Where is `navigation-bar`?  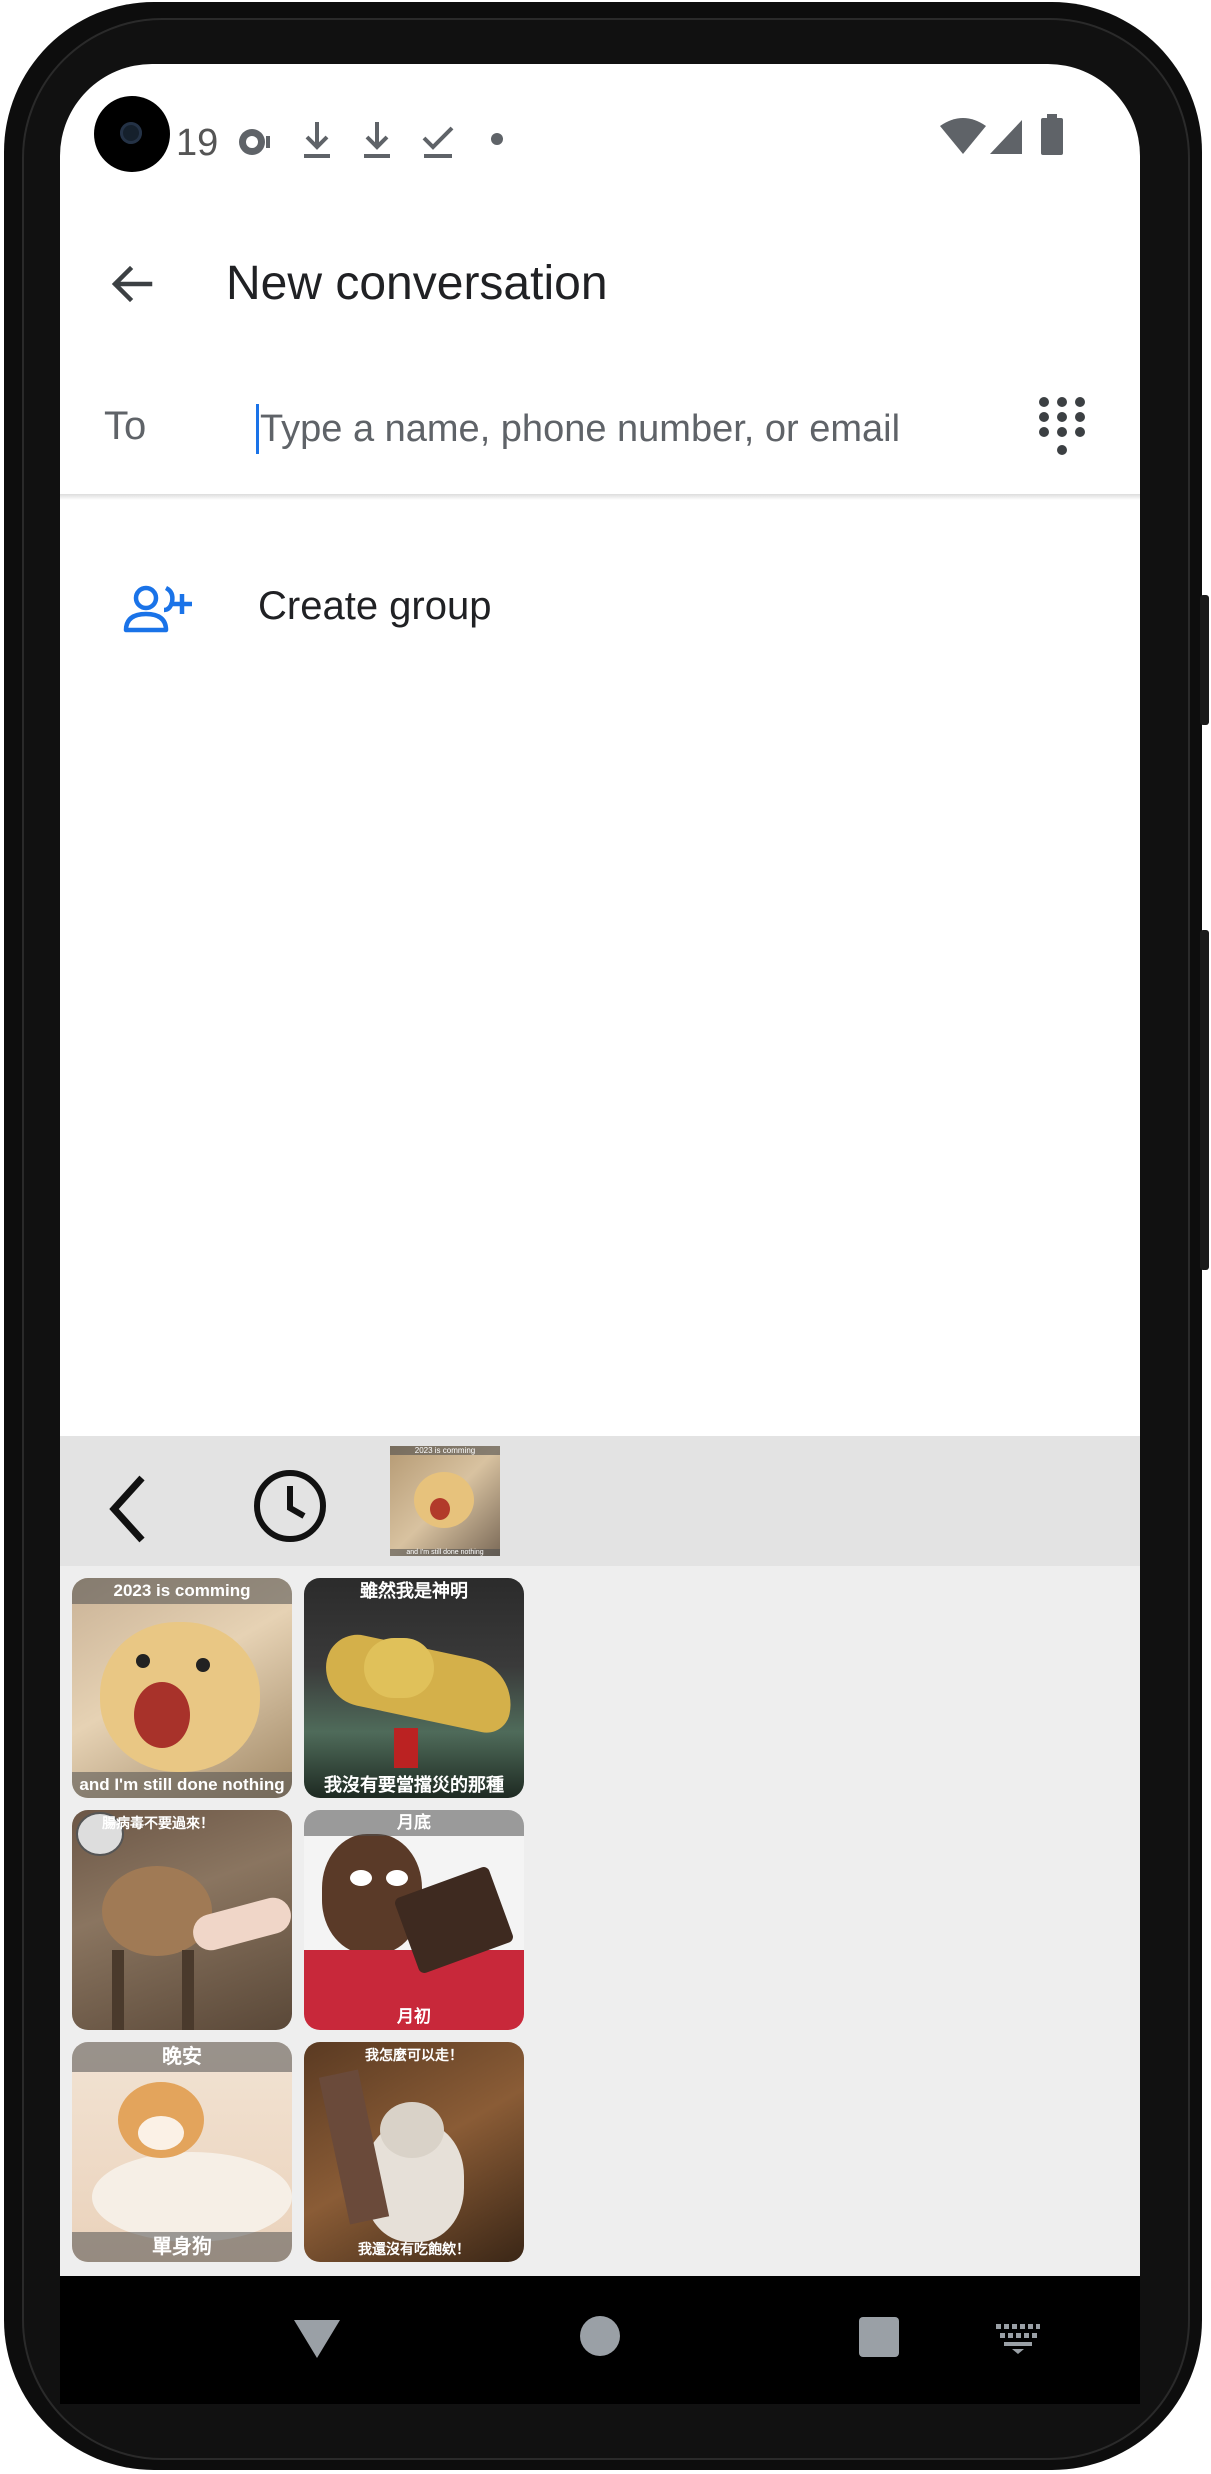
navigation-bar is located at coordinates (600, 2340).